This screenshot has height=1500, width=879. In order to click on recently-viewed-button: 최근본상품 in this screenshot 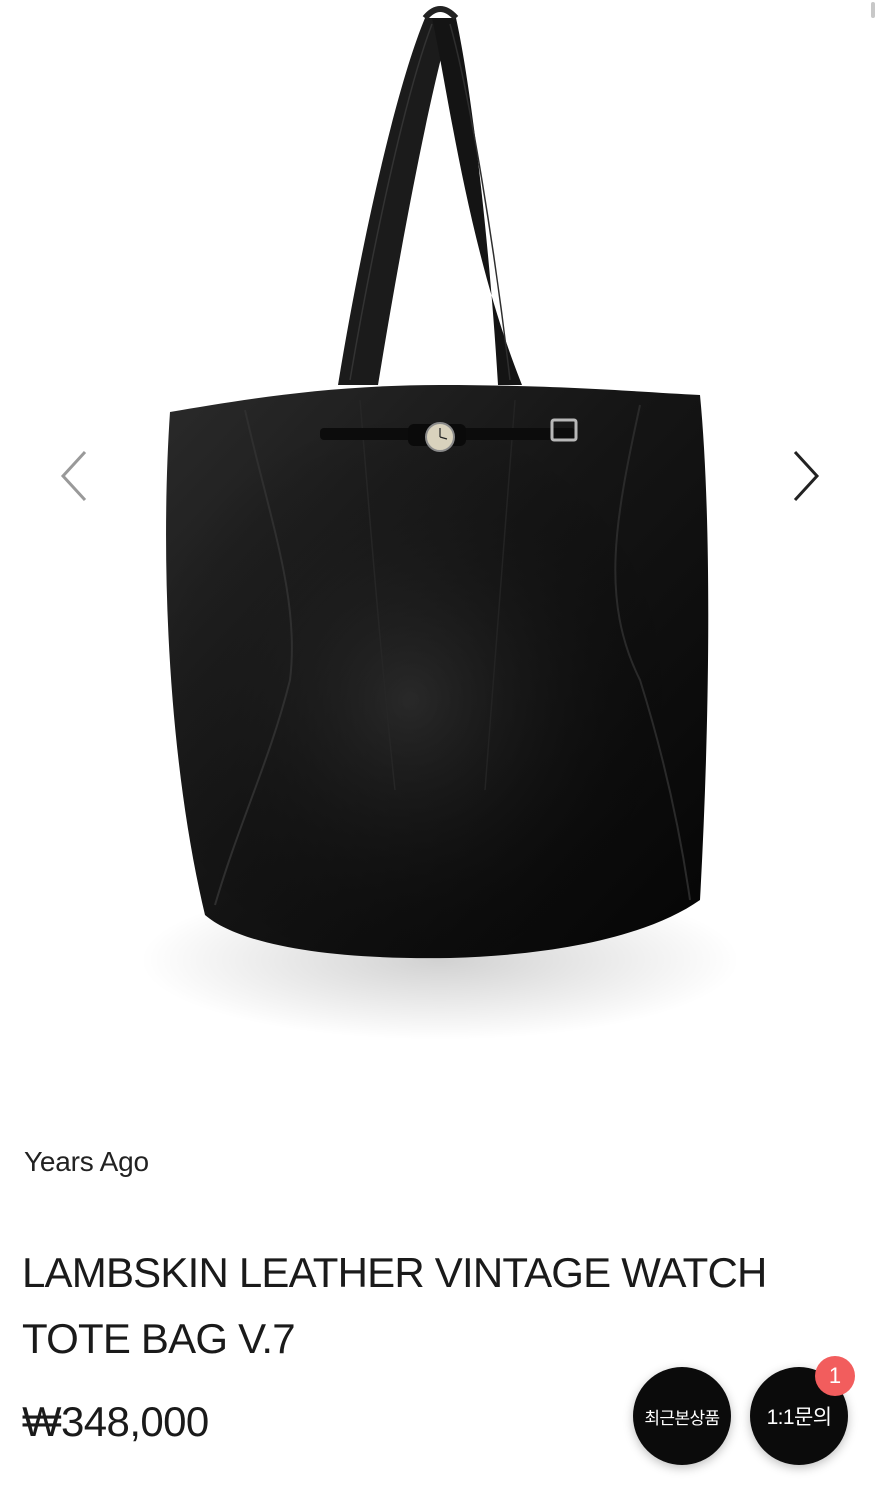, I will do `click(682, 1416)`.